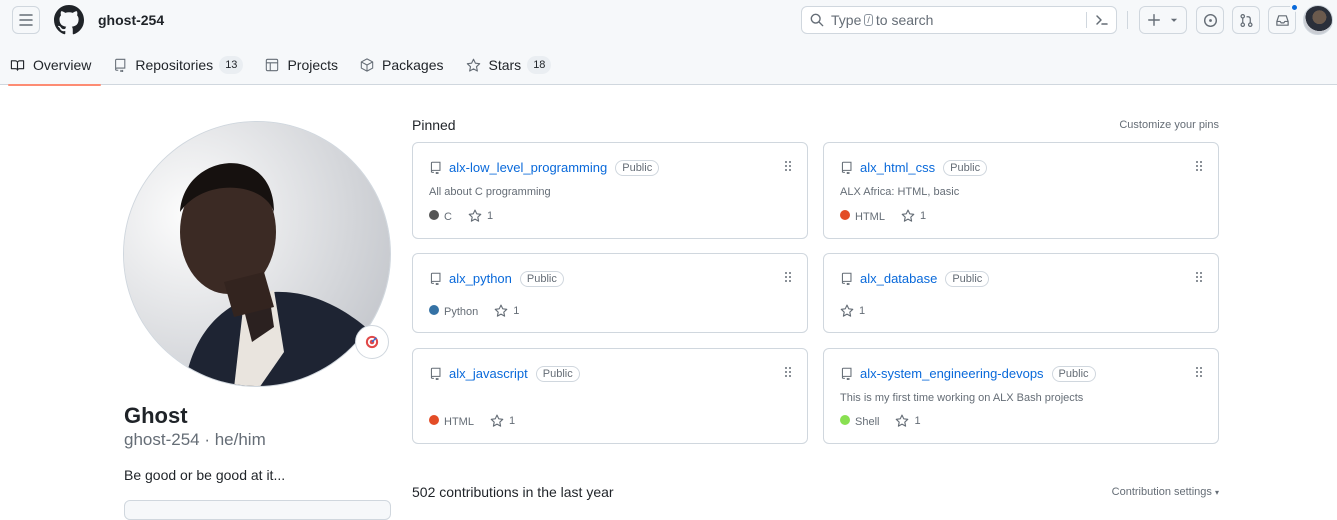 The height and width of the screenshot is (520, 1337). Describe the element at coordinates (870, 216) in the screenshot. I see `language-label: HTML` at that location.